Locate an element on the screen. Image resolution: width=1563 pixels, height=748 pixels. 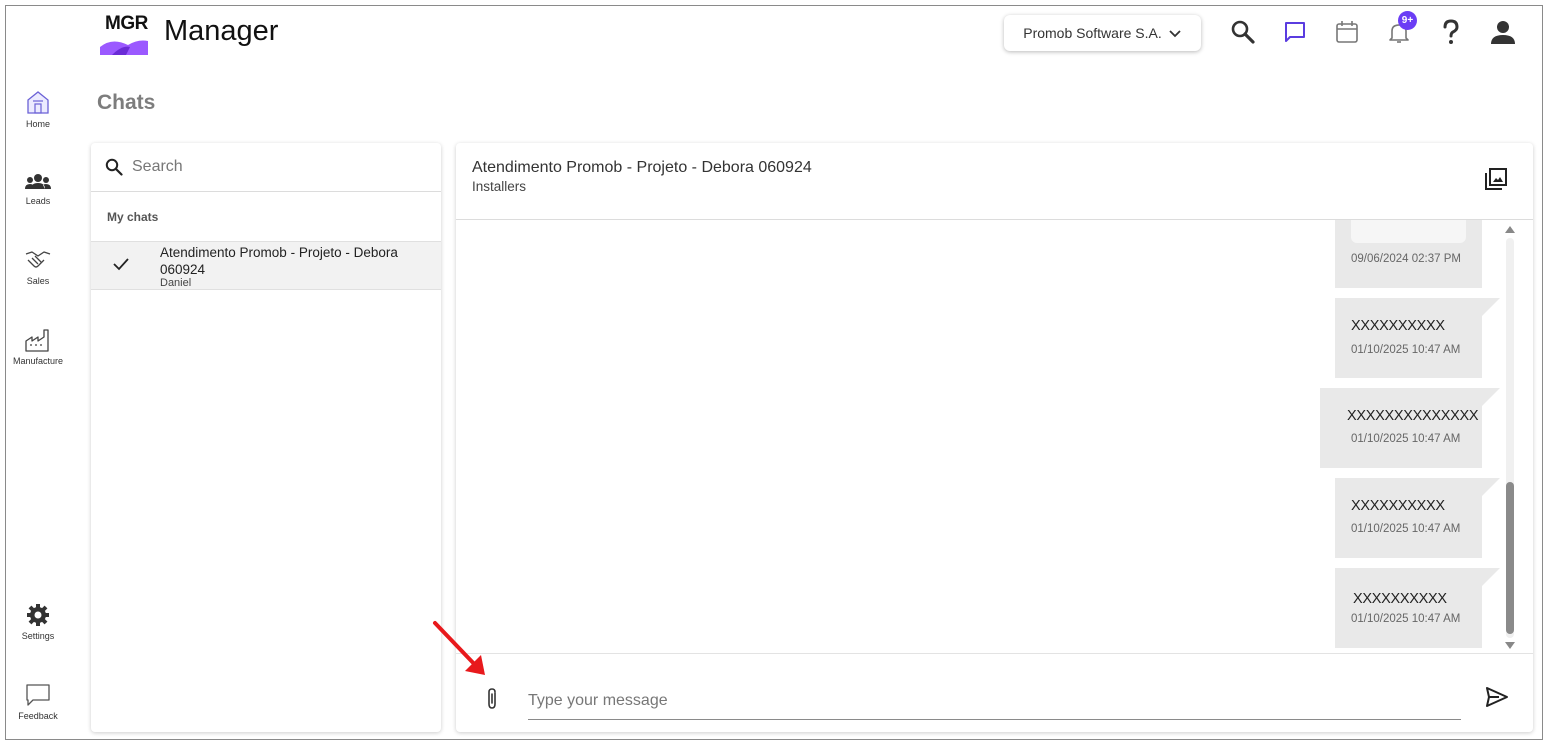
factory-icon is located at coordinates (37, 340).